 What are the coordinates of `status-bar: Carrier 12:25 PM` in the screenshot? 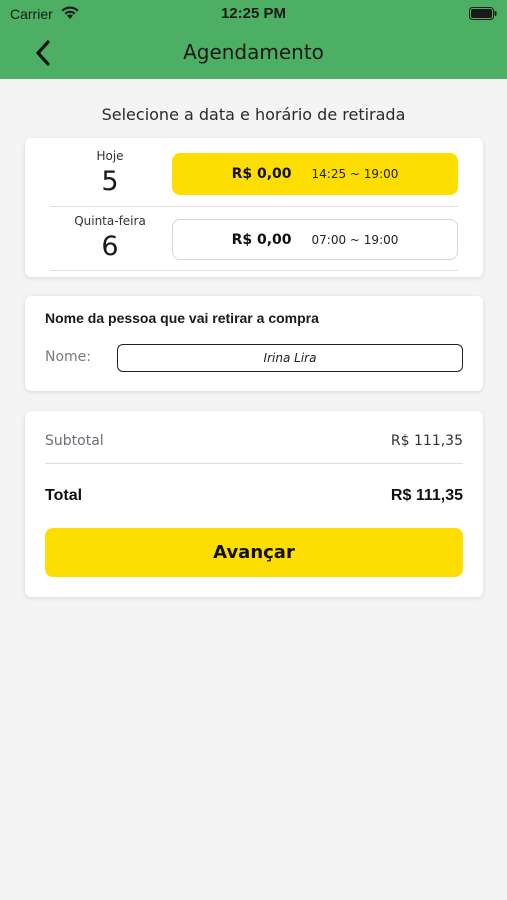 It's located at (253, 14).